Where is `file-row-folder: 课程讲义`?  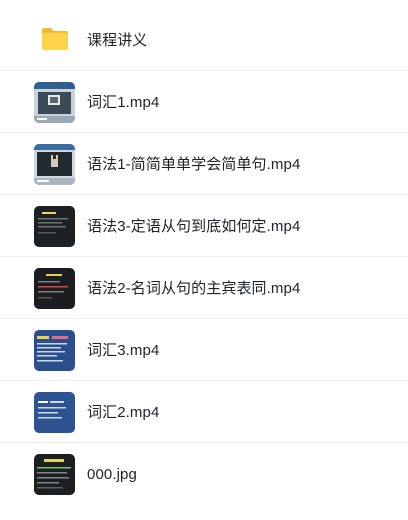 file-row-folder: 课程讲义 is located at coordinates (204, 40).